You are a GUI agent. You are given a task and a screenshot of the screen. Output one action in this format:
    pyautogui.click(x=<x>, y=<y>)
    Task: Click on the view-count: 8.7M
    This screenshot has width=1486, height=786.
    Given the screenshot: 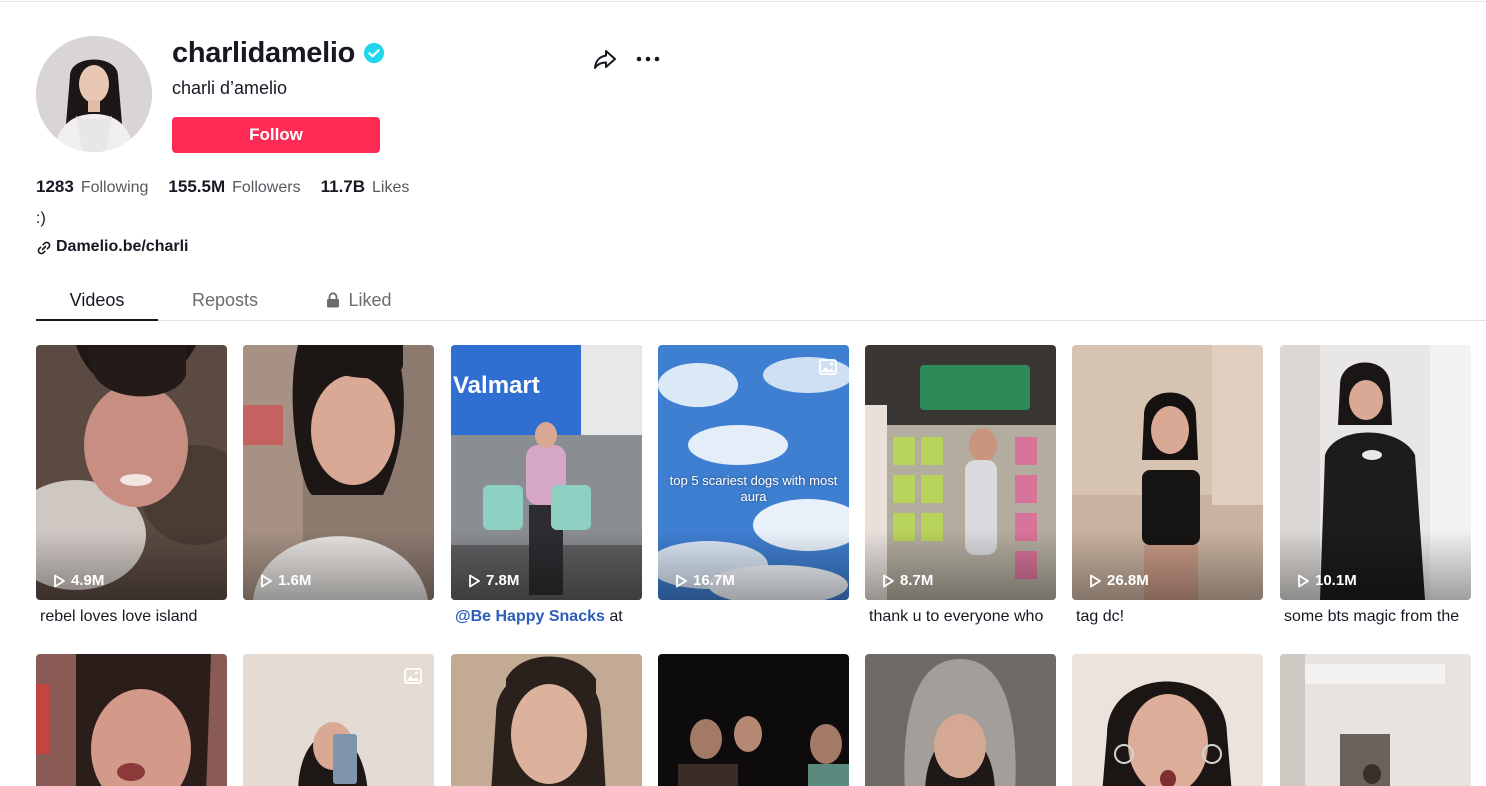 What is the action you would take?
    pyautogui.click(x=907, y=580)
    